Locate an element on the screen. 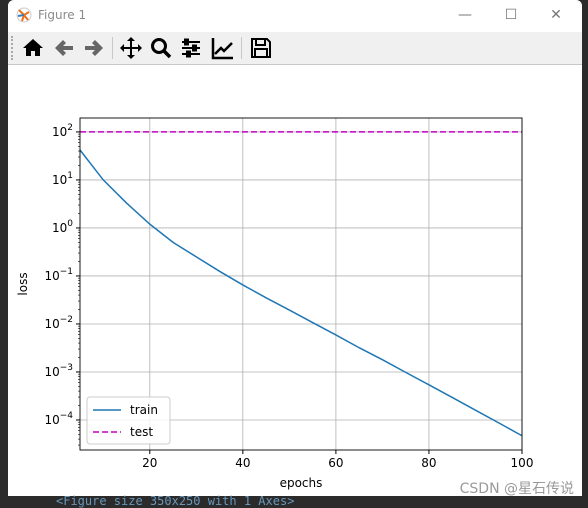 The width and height of the screenshot is (588, 508). y-tick-label: 100 is located at coordinates (62, 227).